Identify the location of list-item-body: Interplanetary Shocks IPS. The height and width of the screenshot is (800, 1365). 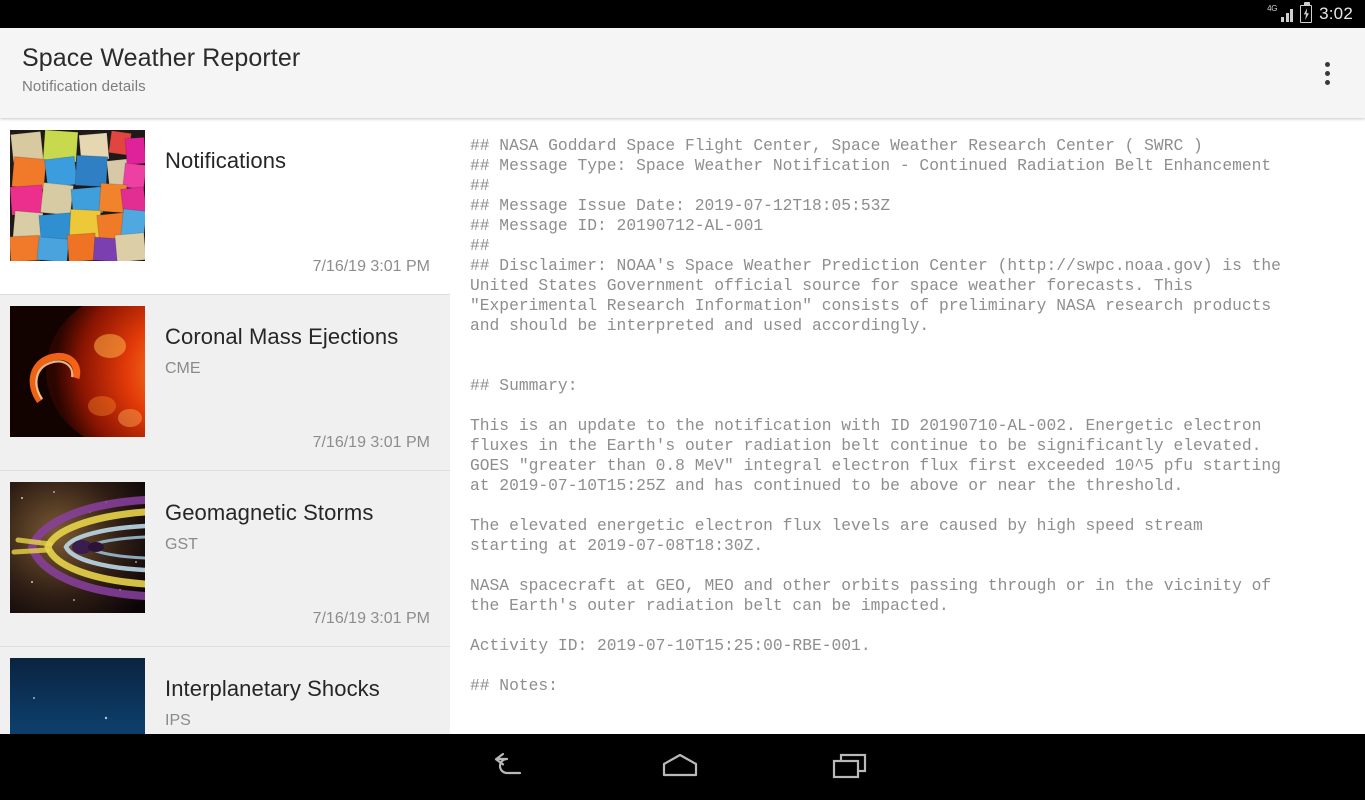
(292, 696).